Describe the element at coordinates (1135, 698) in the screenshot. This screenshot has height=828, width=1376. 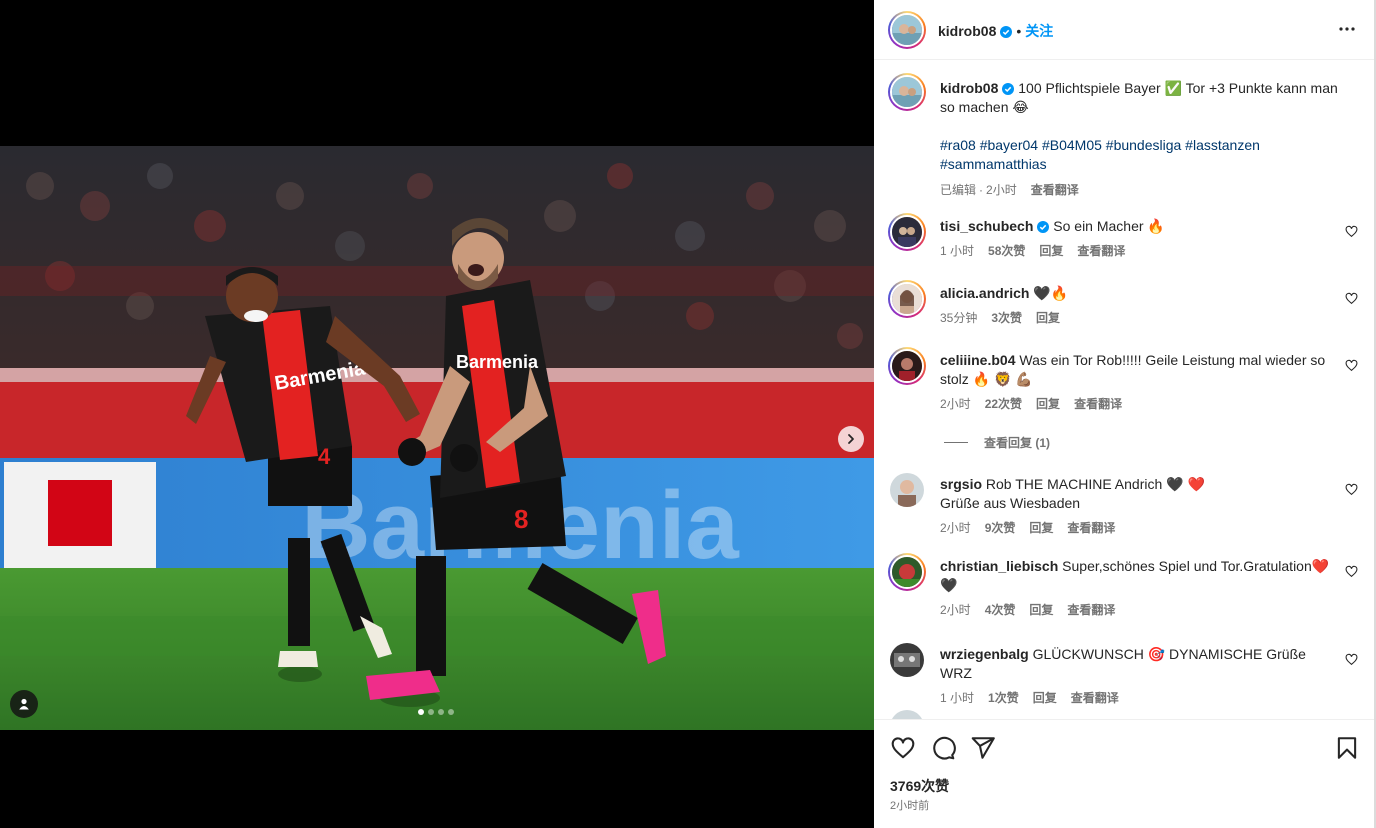
I see `comment-meta: 1 小时 1次赞 回复 查看翻译` at that location.